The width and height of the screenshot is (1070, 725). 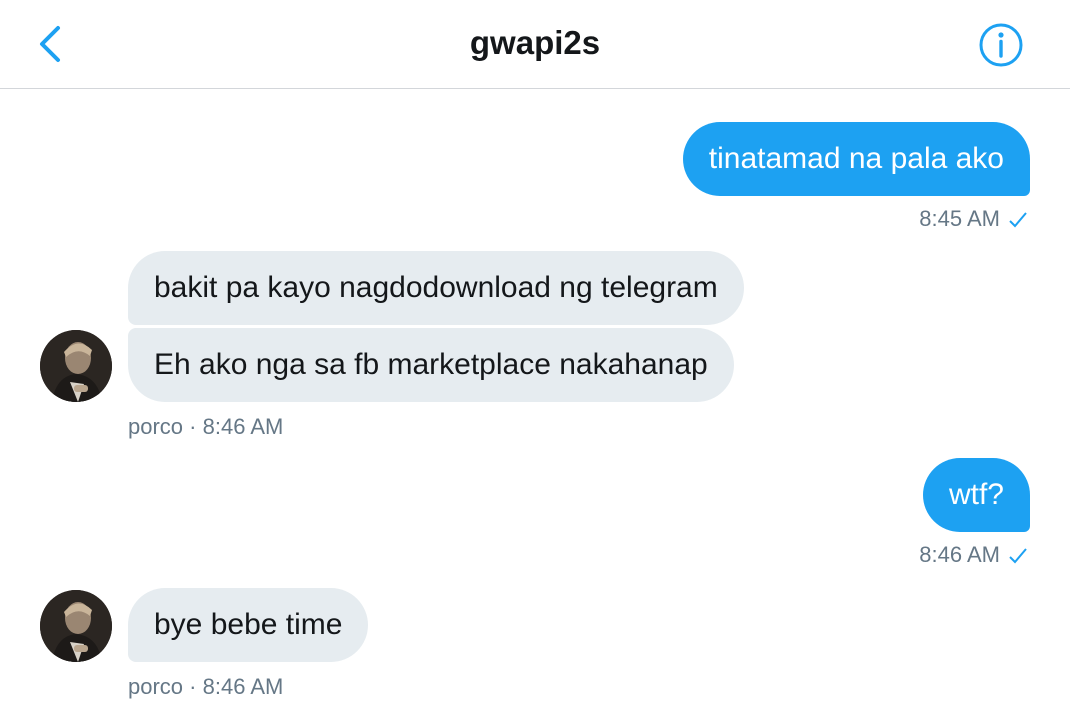 I want to click on outgoing-message-bubble: tinatamad na pala ako, so click(x=856, y=159).